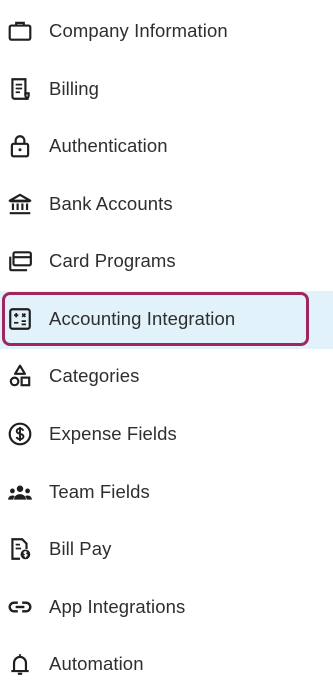 Image resolution: width=333 pixels, height=690 pixels. Describe the element at coordinates (96, 663) in the screenshot. I see `sidebar-item-label: Automation` at that location.